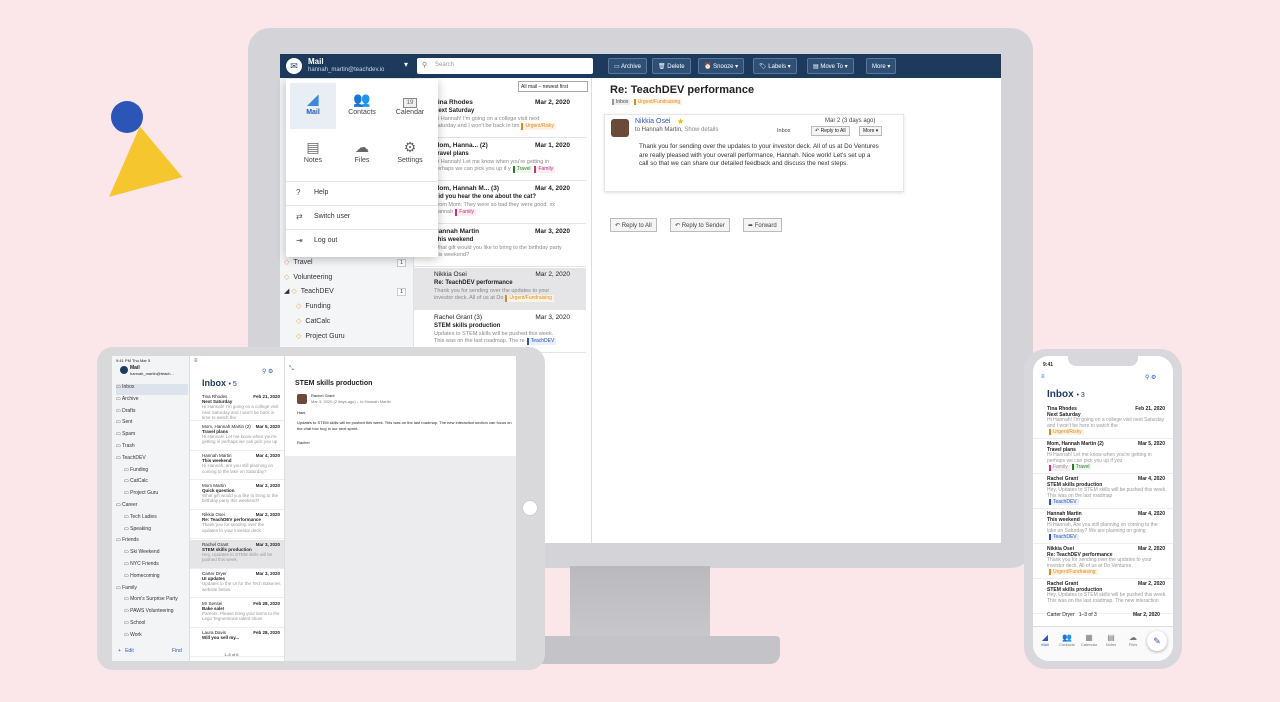  I want to click on tablet-folder-item: ▭ PAWS Volunteering, so click(160, 613).